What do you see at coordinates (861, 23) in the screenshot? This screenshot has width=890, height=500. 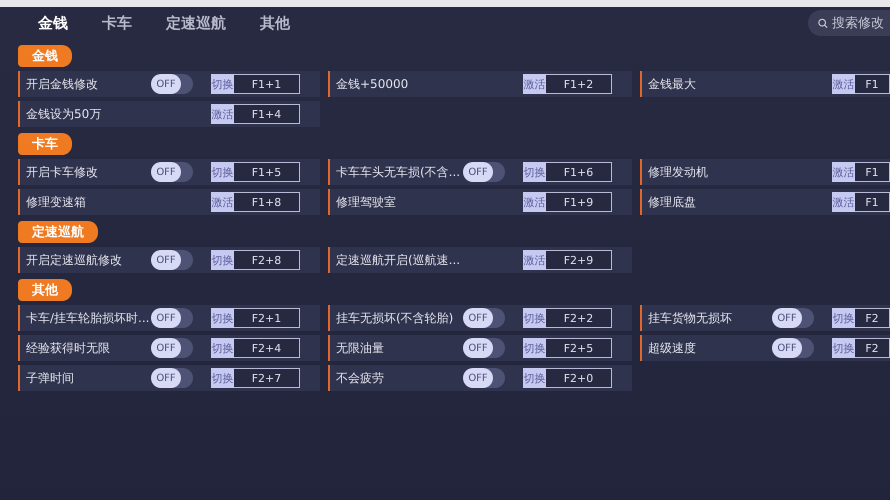 I see `search-field: 搜索修改` at bounding box center [861, 23].